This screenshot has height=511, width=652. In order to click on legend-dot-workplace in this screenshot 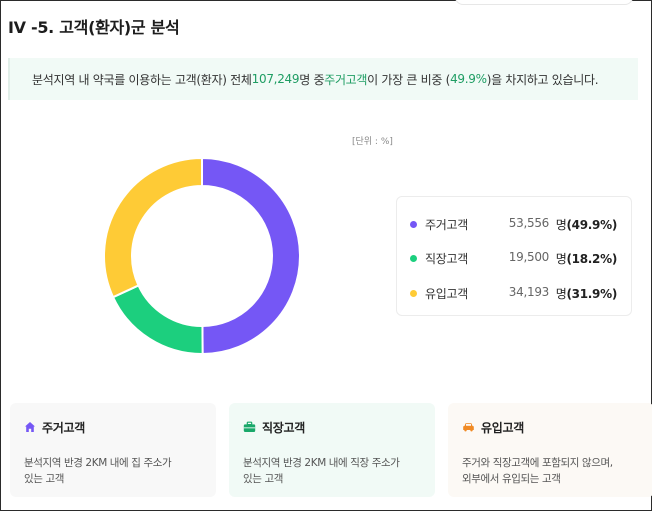, I will do `click(413, 258)`.